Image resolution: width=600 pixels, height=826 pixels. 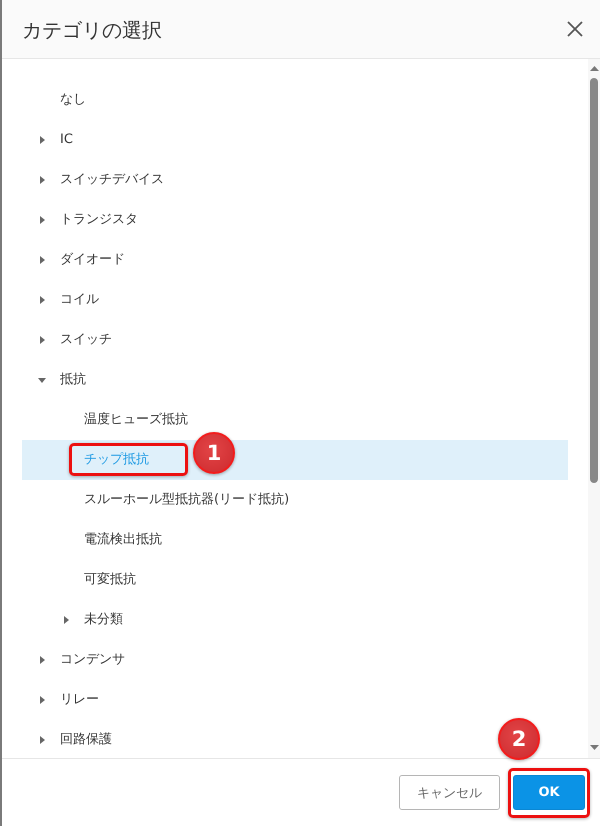 What do you see at coordinates (92, 620) in the screenshot?
I see `tree-item: 未分類` at bounding box center [92, 620].